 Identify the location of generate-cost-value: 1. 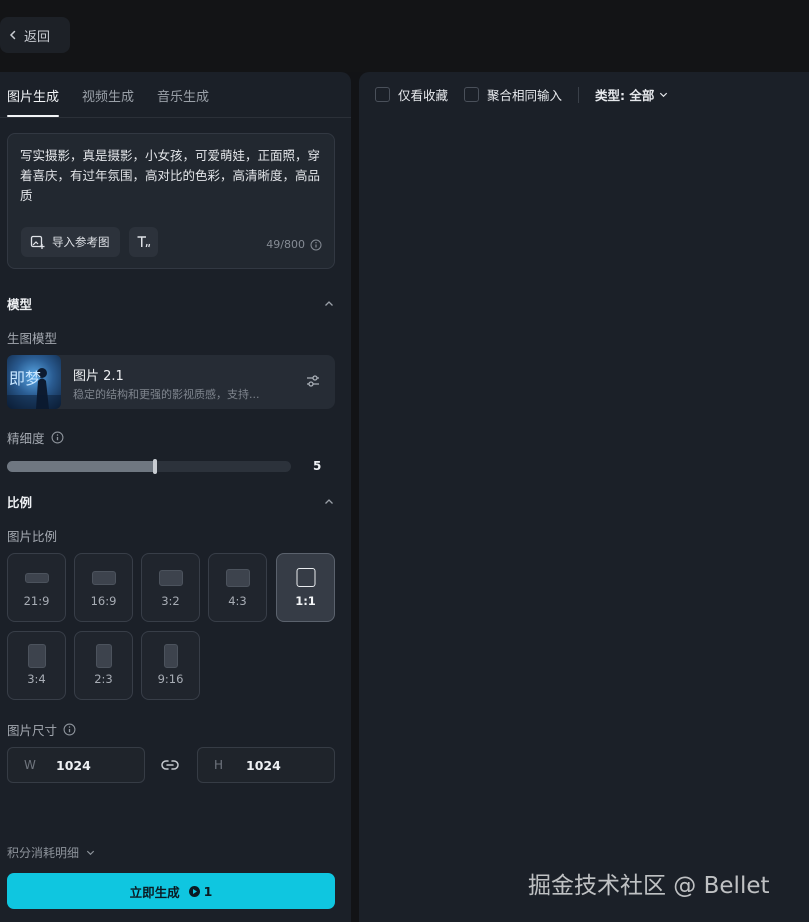
(208, 891).